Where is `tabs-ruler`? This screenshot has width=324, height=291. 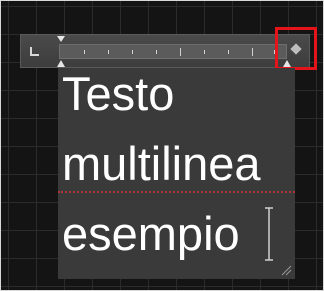 tabs-ruler is located at coordinates (165, 51).